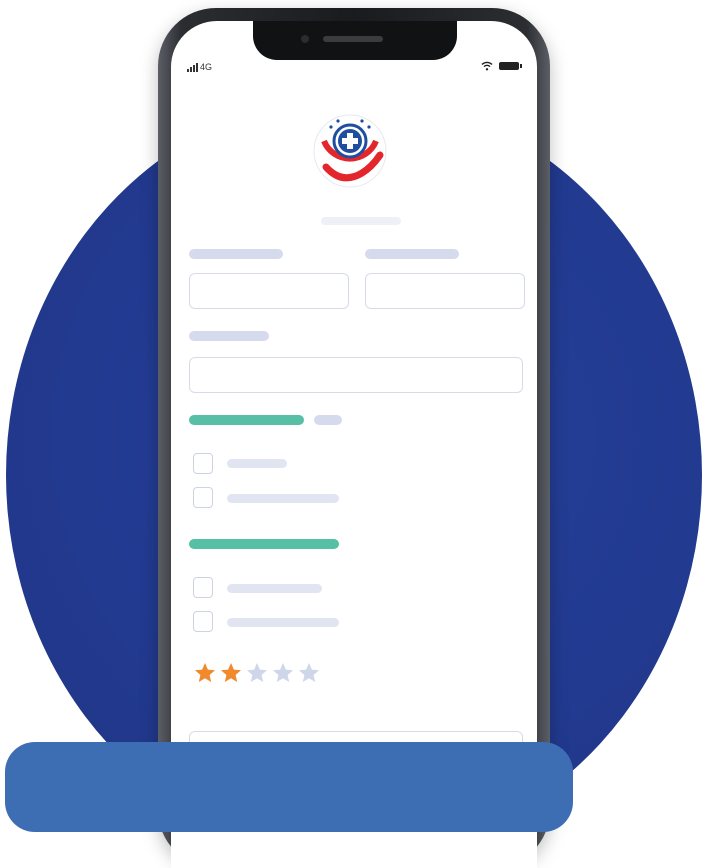  I want to click on battery-icon, so click(510, 66).